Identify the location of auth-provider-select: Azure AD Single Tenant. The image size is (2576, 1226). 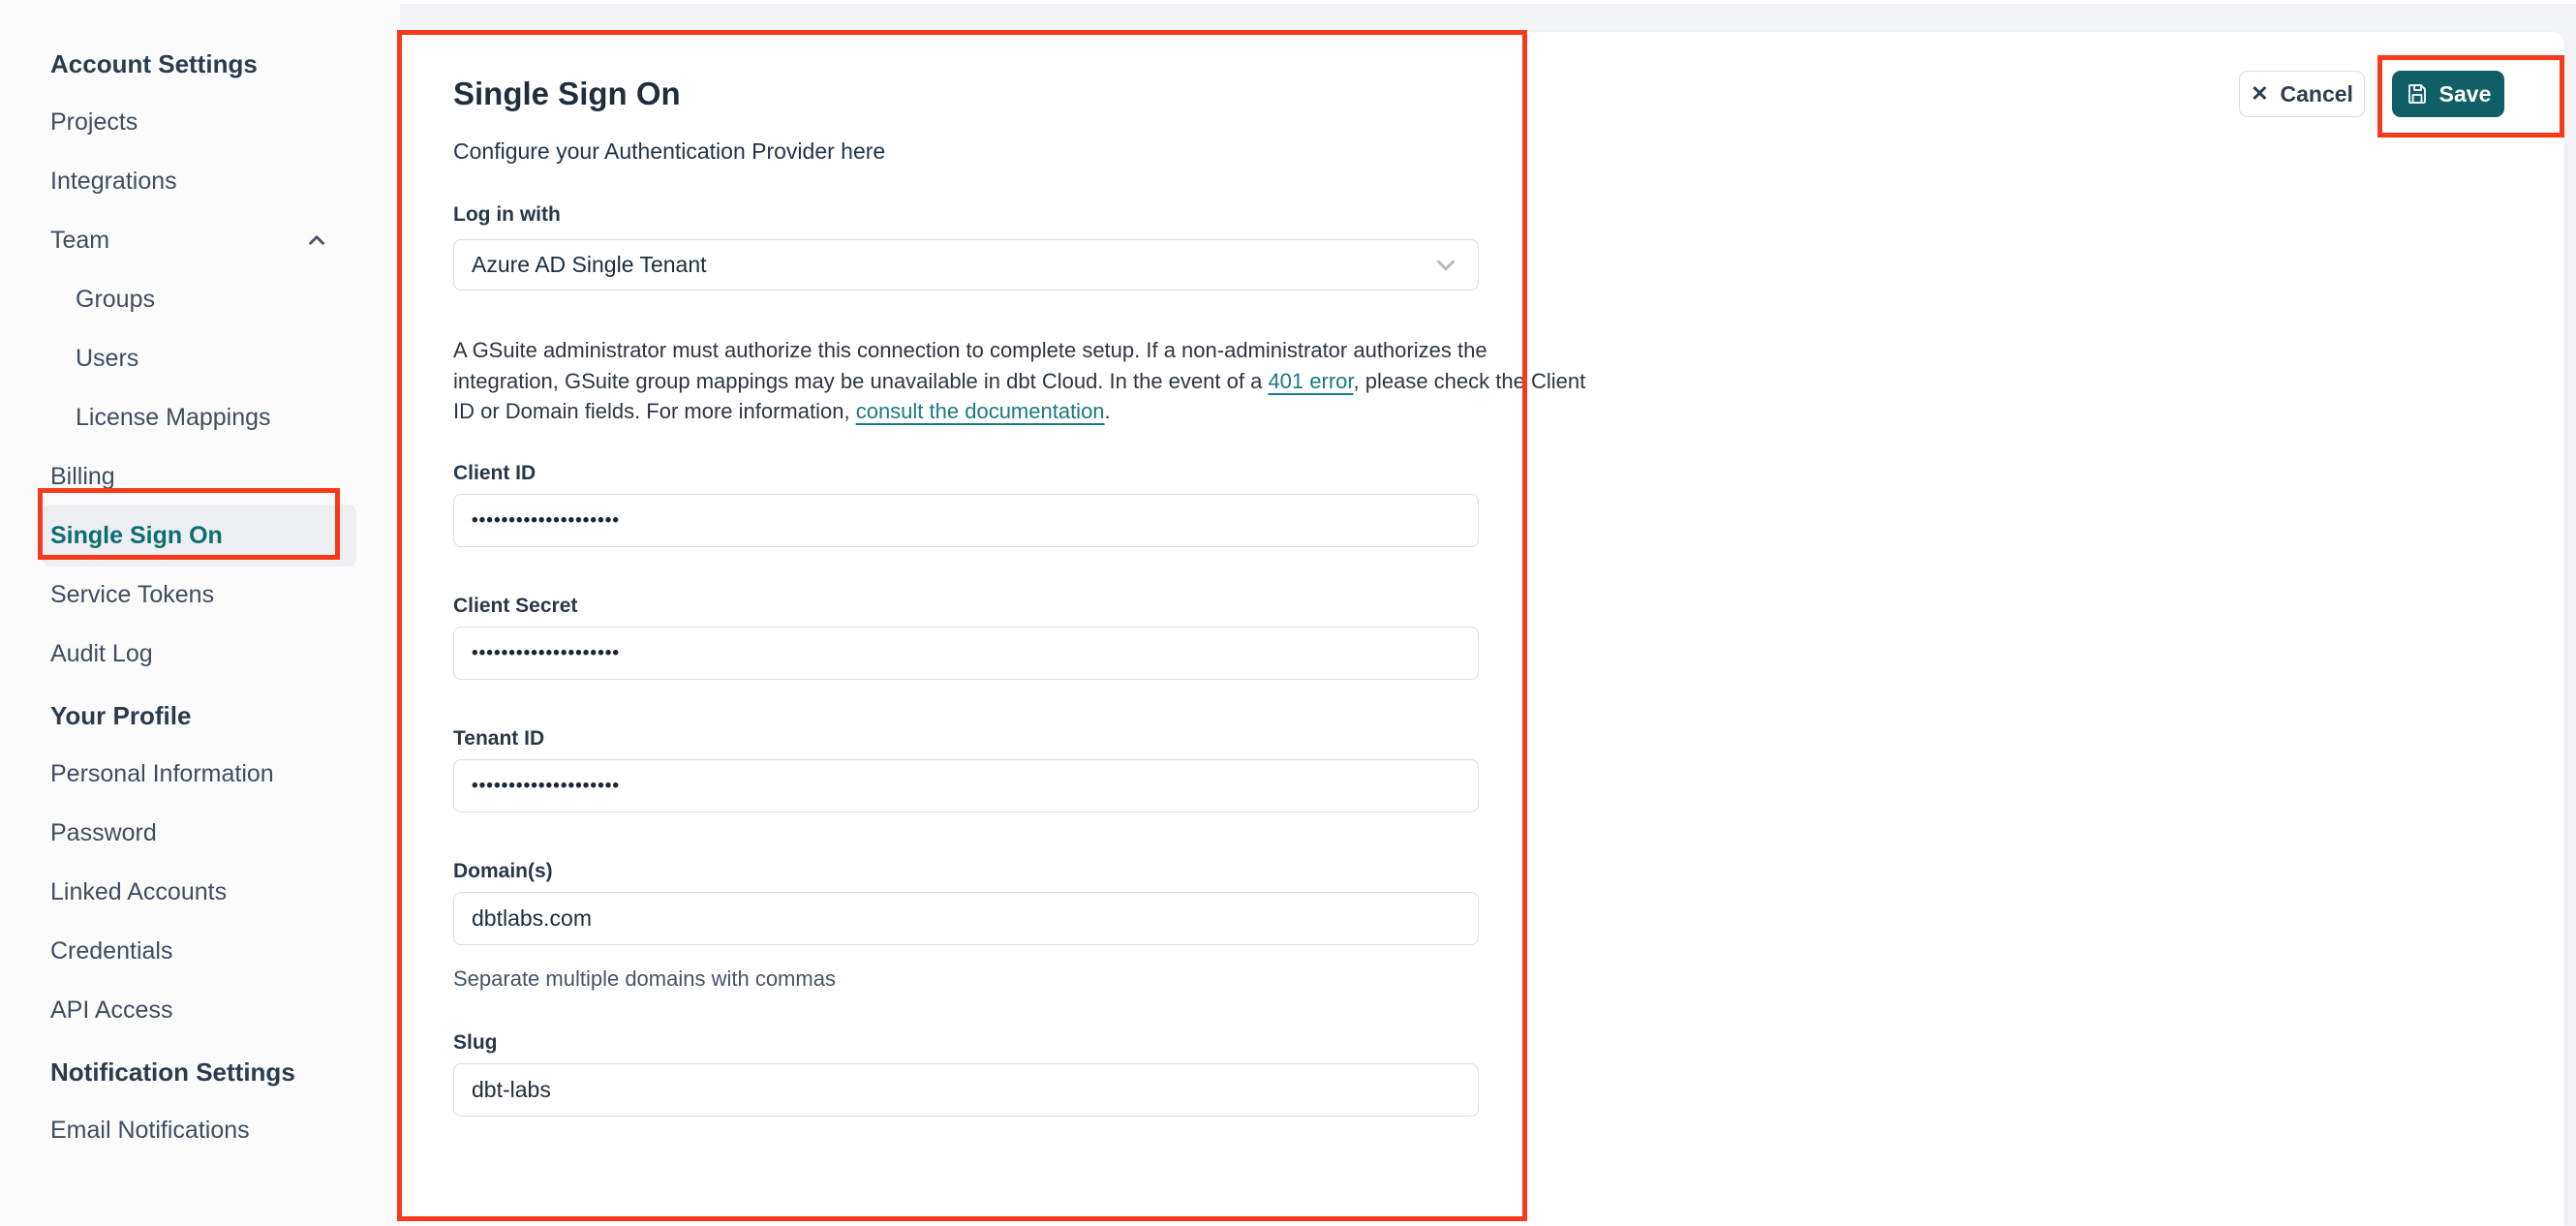
(966, 265).